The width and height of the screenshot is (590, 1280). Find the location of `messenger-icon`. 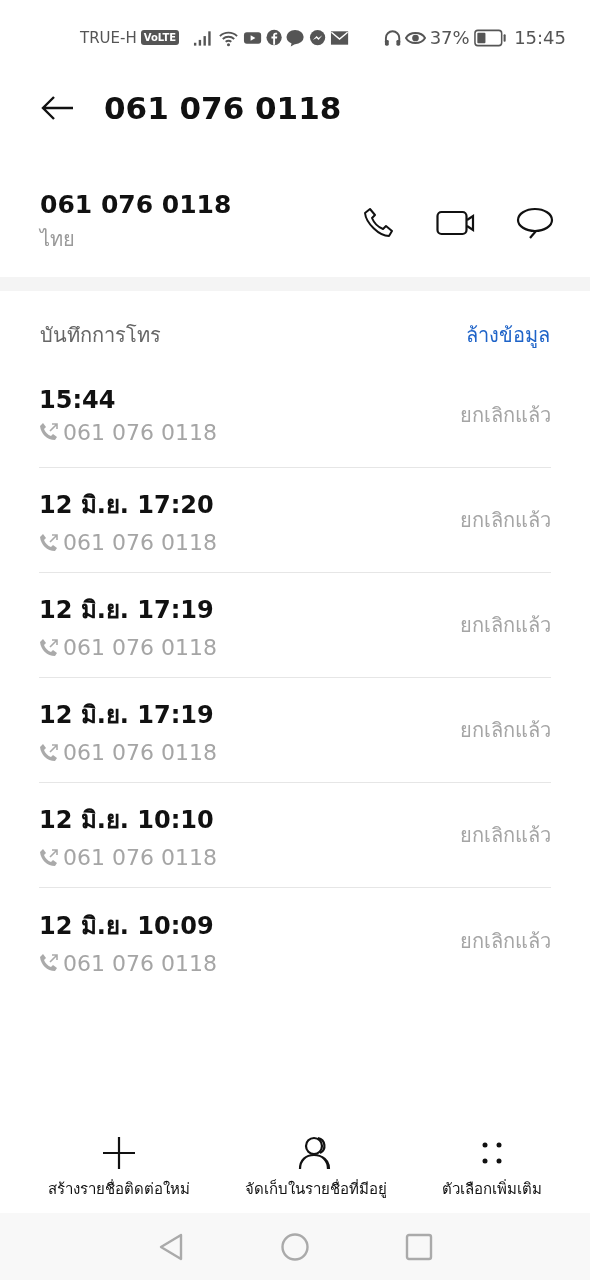

messenger-icon is located at coordinates (317, 37).